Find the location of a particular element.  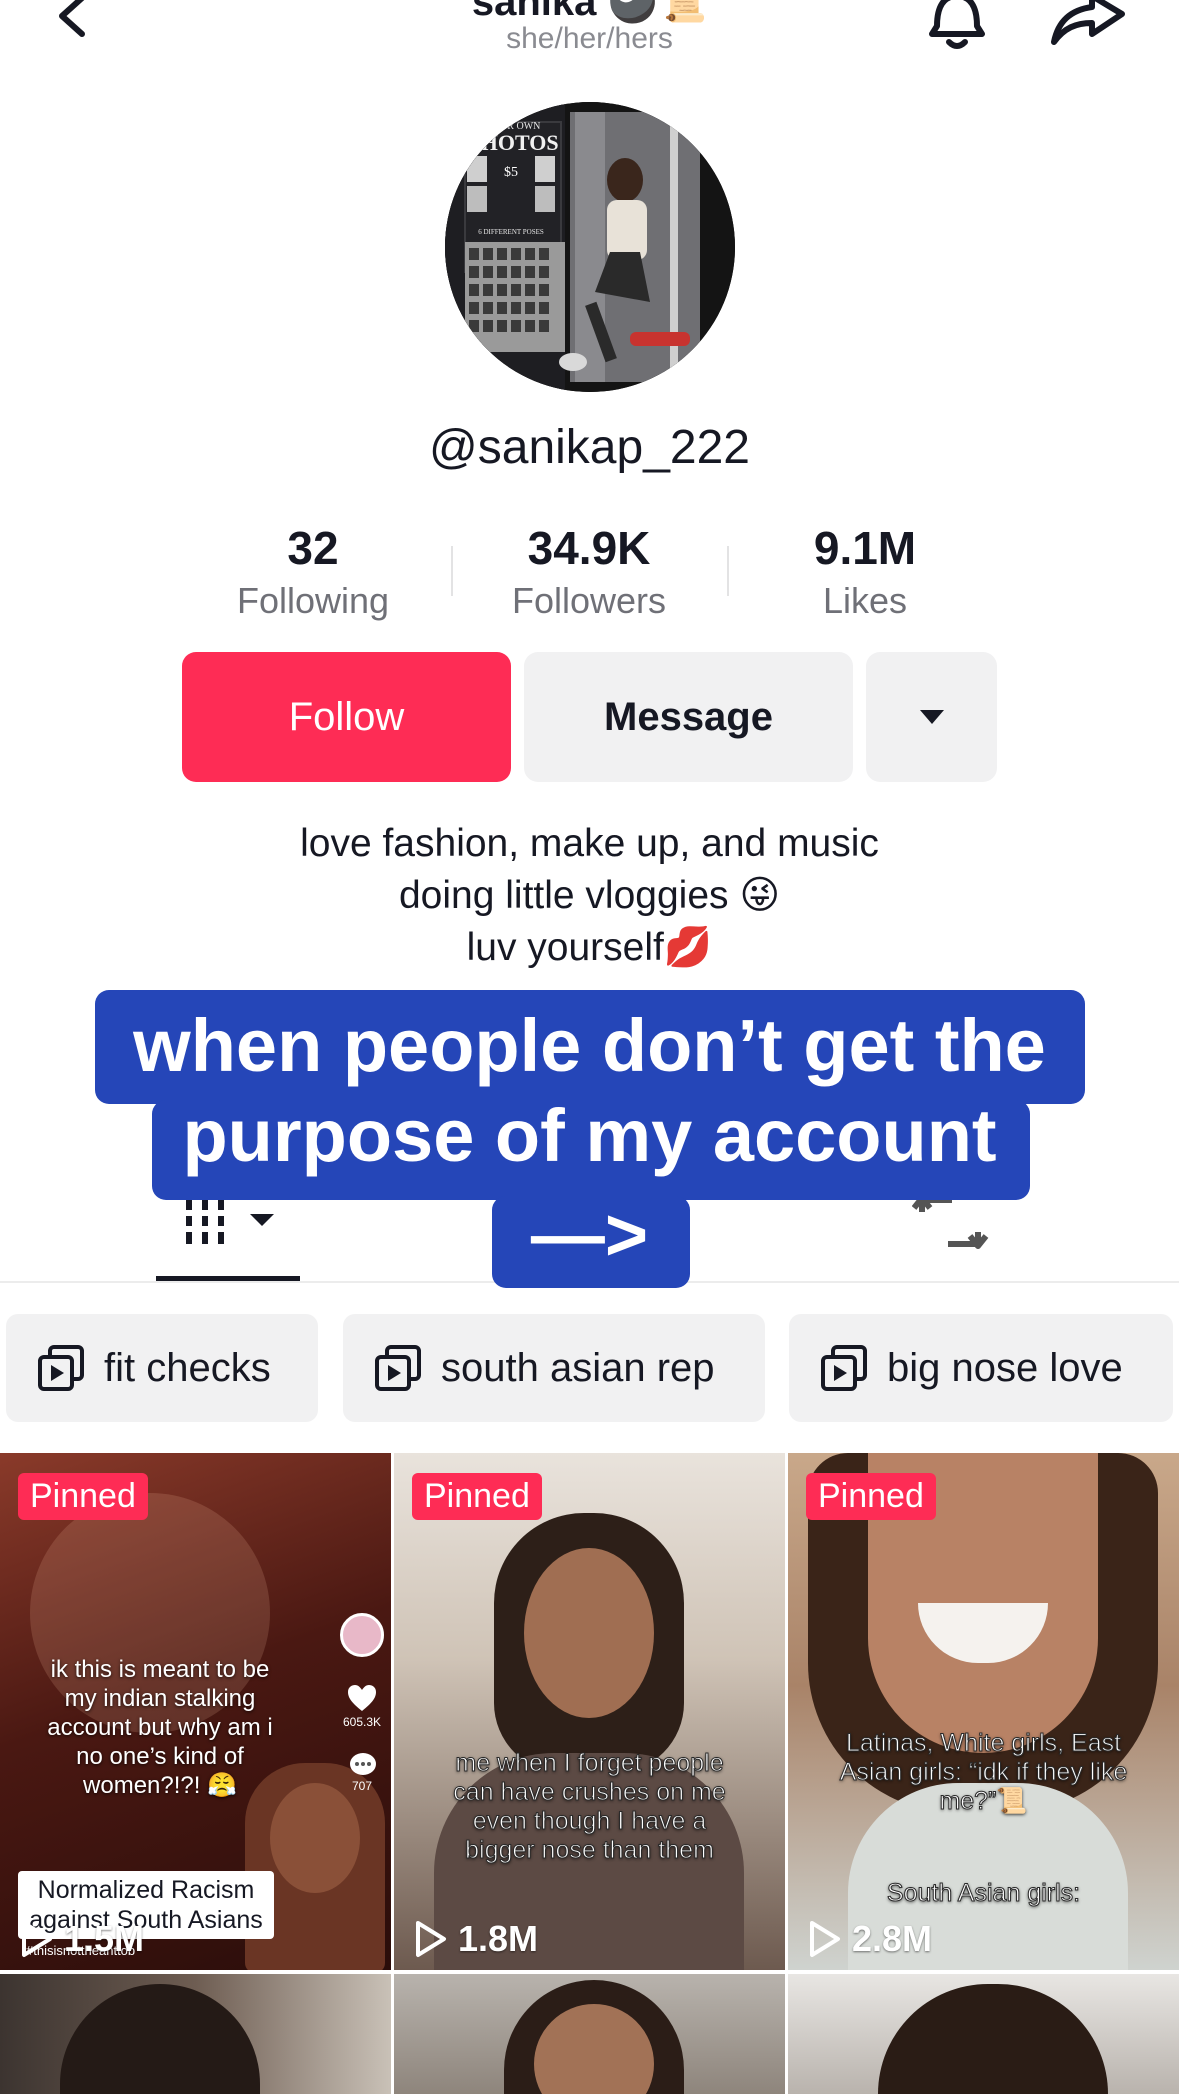

username: @sanikap_222 is located at coordinates (589, 447).